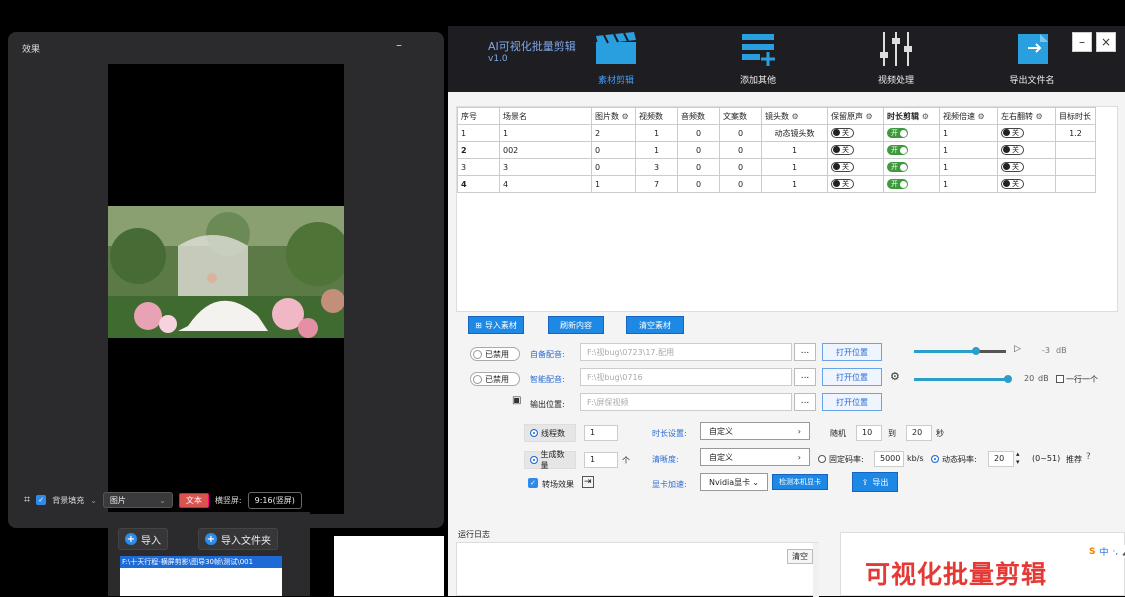 The width and height of the screenshot is (1125, 597). I want to click on cell-name: 002, so click(545, 150).